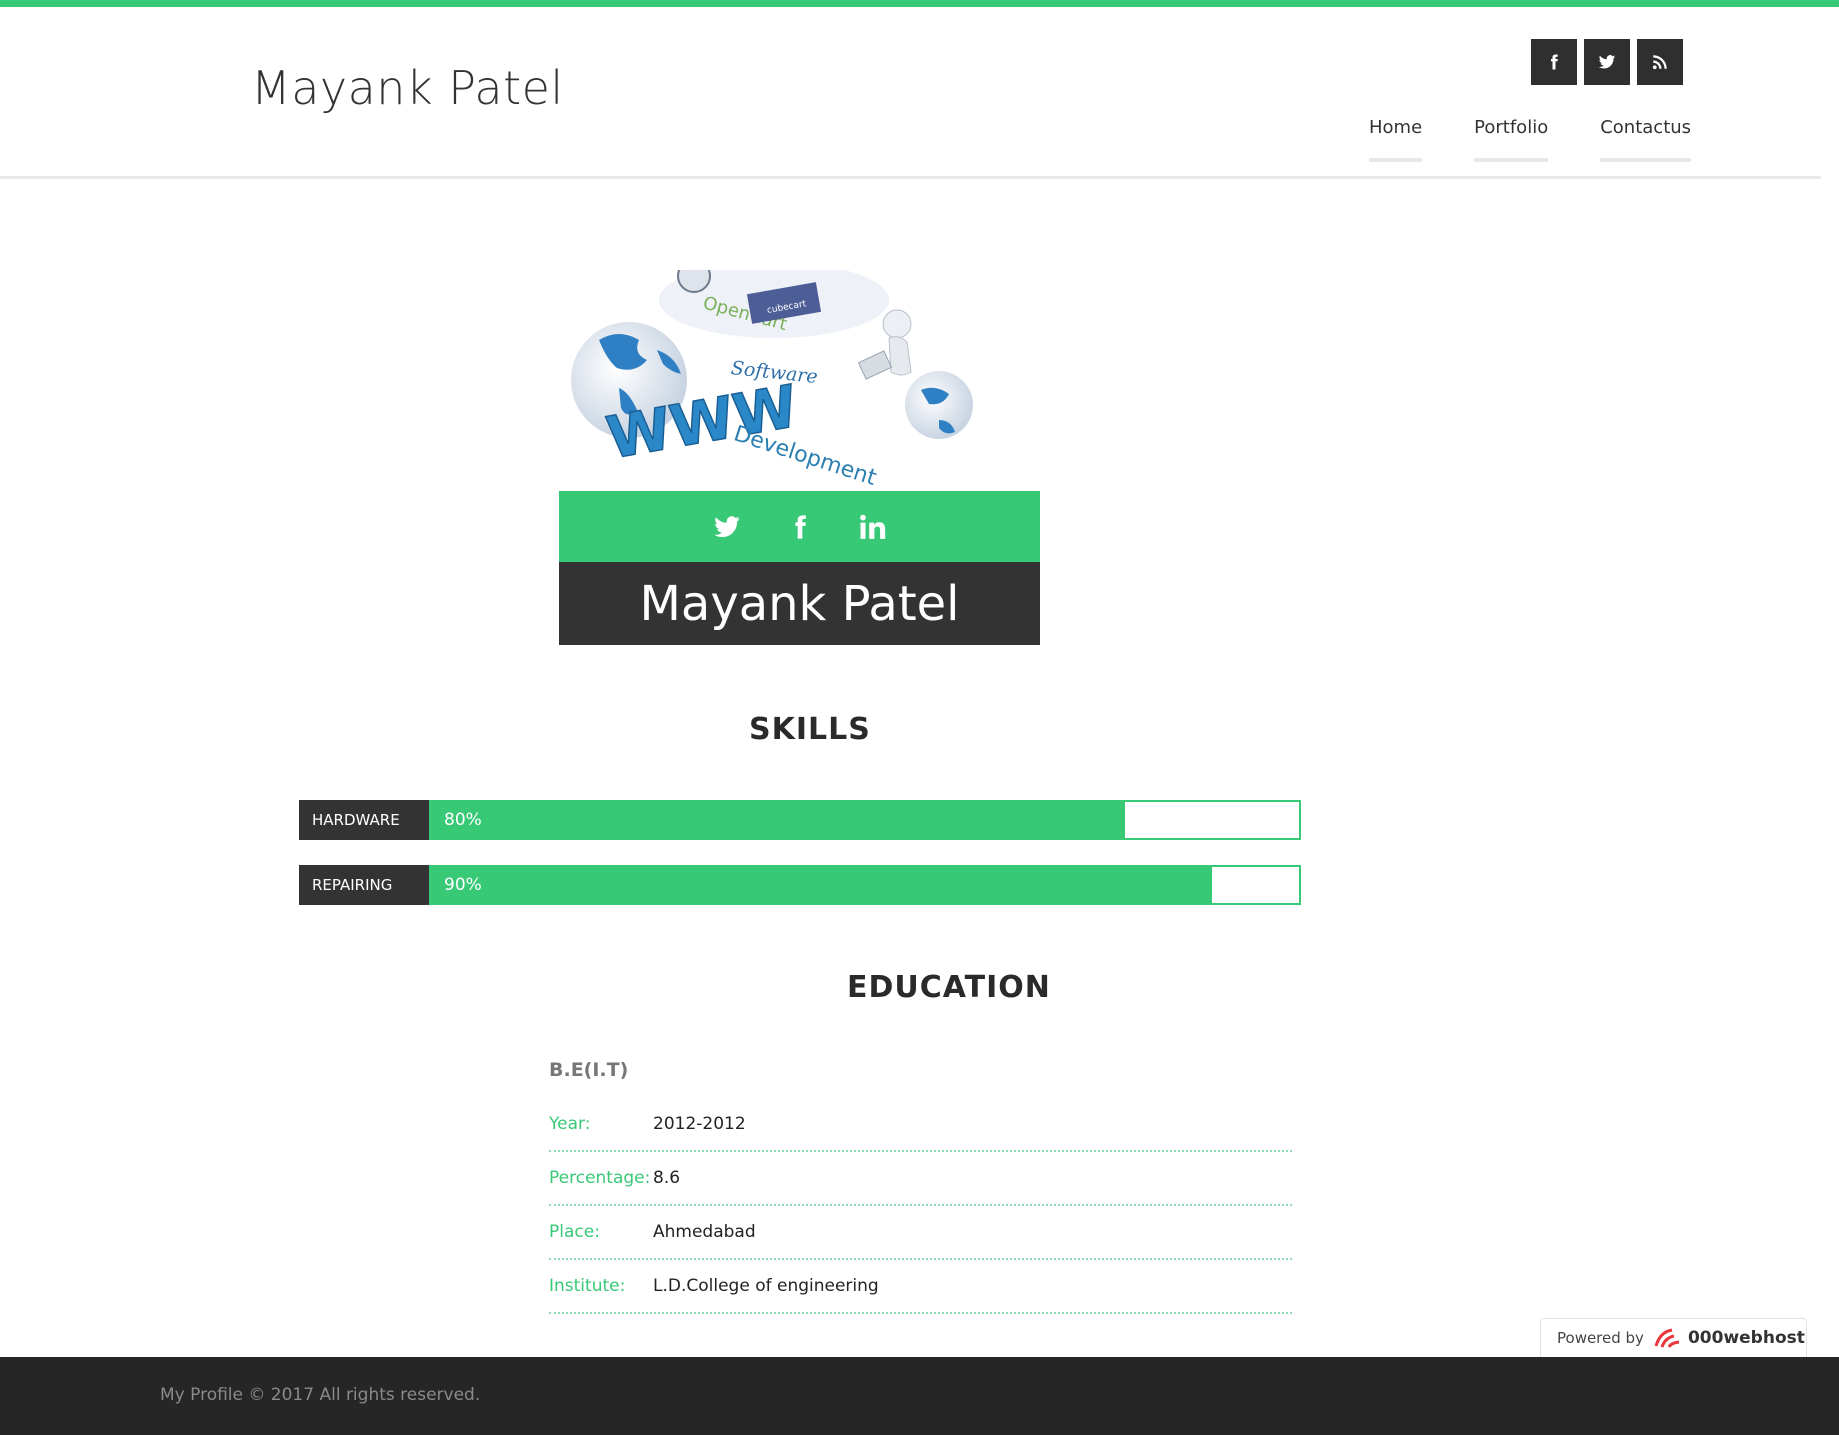 This screenshot has height=1435, width=1839. Describe the element at coordinates (810, 729) in the screenshot. I see `skills-heading: SKILLS` at that location.